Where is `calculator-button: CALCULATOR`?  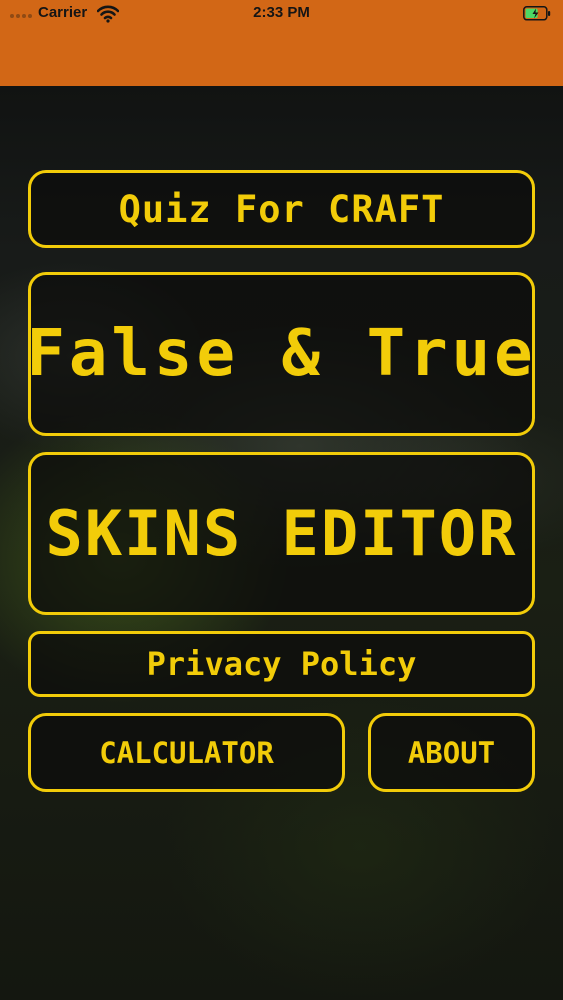 calculator-button: CALCULATOR is located at coordinates (186, 752).